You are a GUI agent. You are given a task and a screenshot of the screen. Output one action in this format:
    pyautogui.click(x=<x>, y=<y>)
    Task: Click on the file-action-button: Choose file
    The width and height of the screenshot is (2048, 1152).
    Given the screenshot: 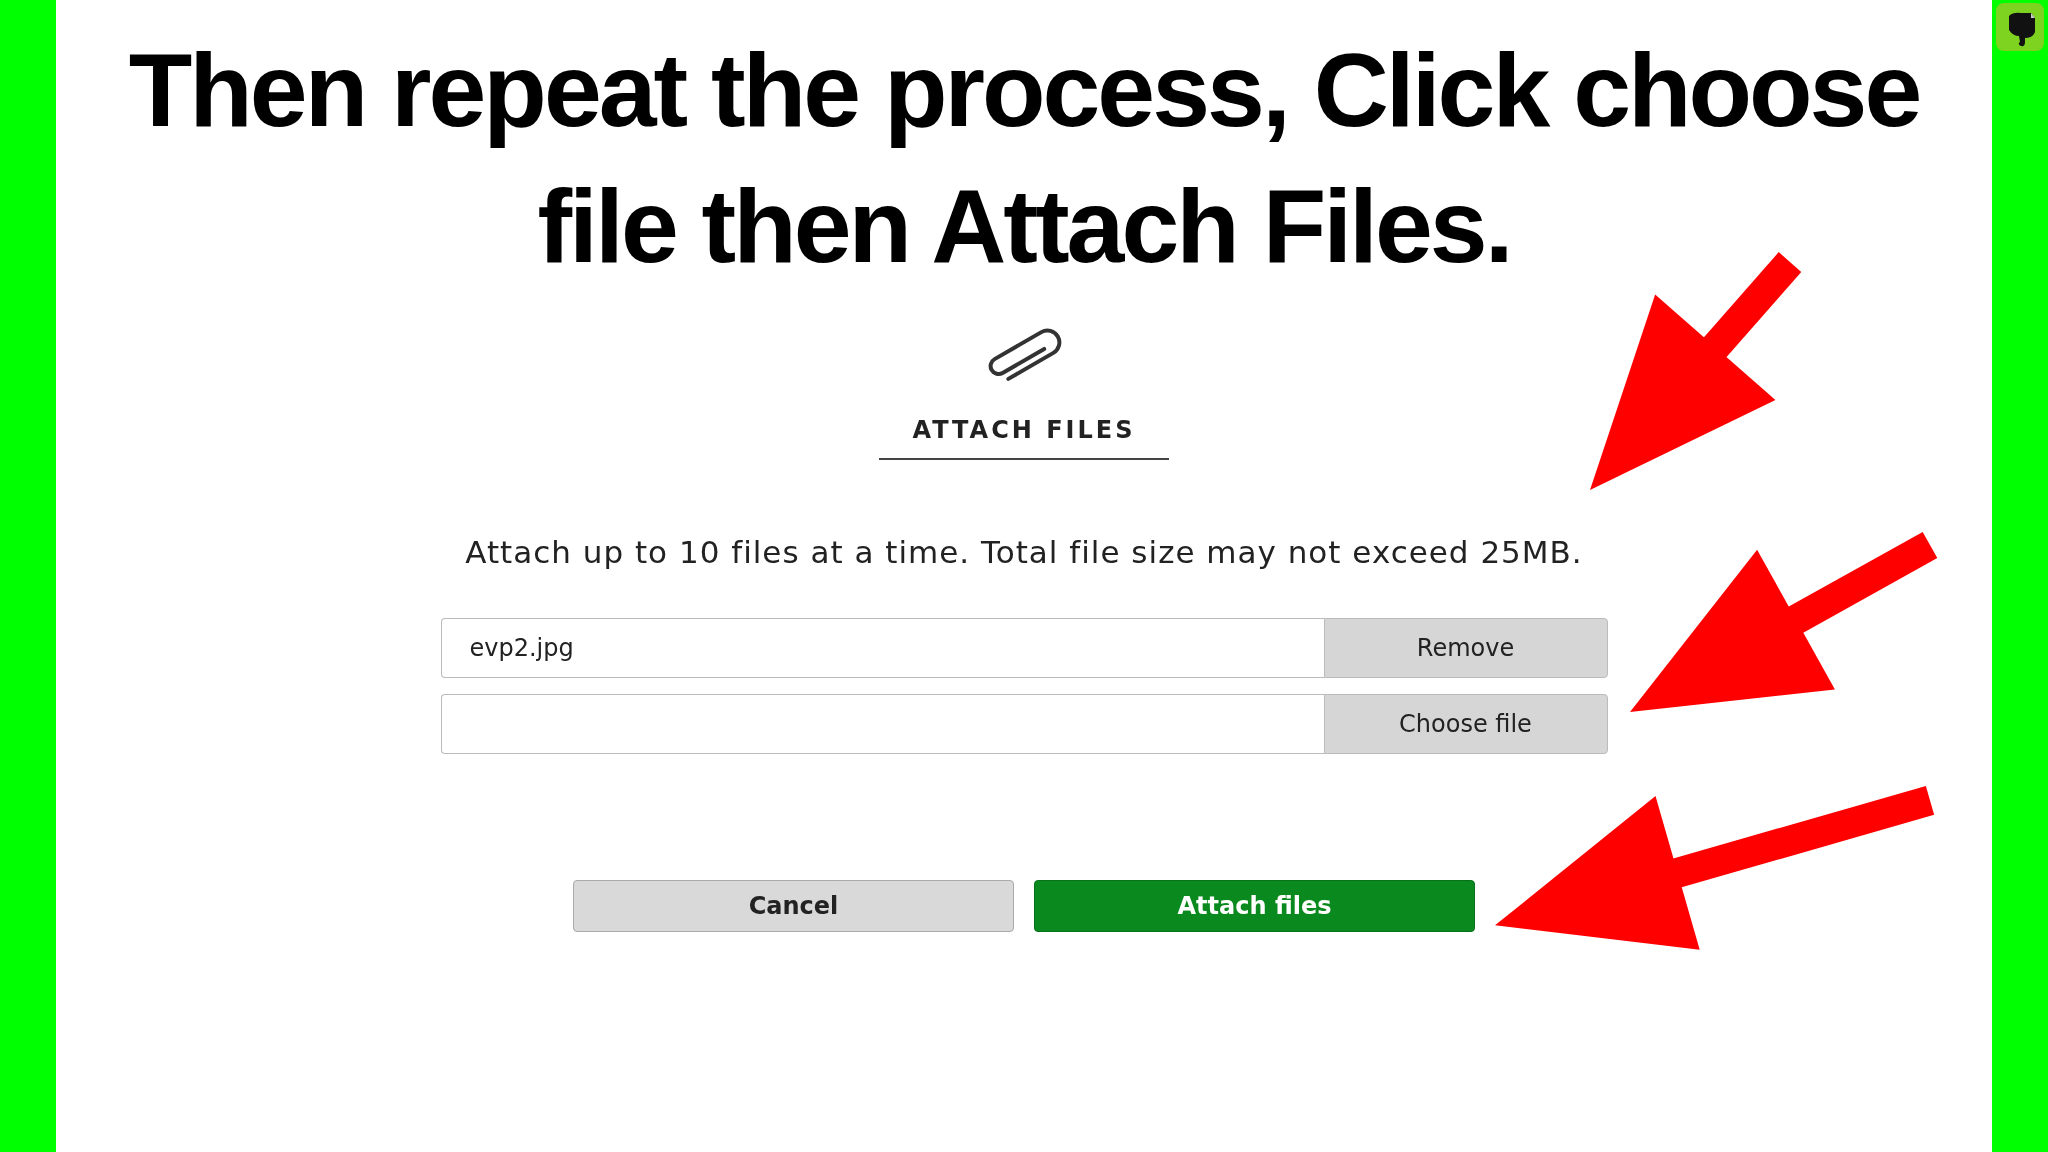 What is the action you would take?
    pyautogui.click(x=1465, y=724)
    